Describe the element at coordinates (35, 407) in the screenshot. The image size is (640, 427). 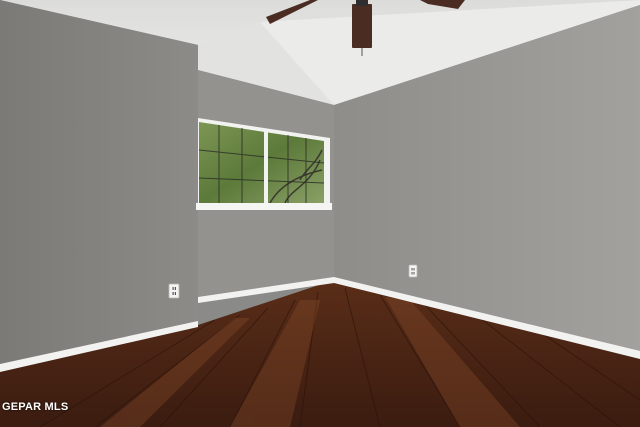
I see `mls-watermark: GEPAR MLS` at that location.